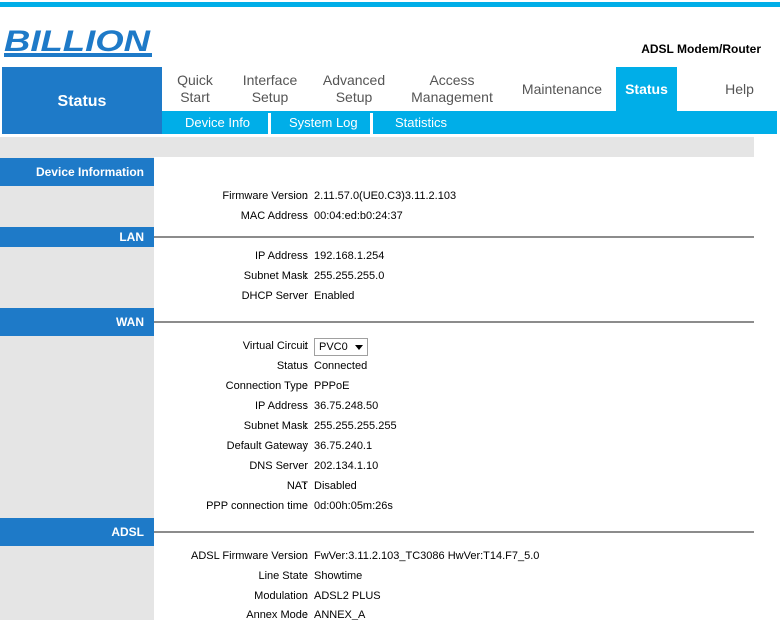  I want to click on menu-status: Status, so click(646, 89).